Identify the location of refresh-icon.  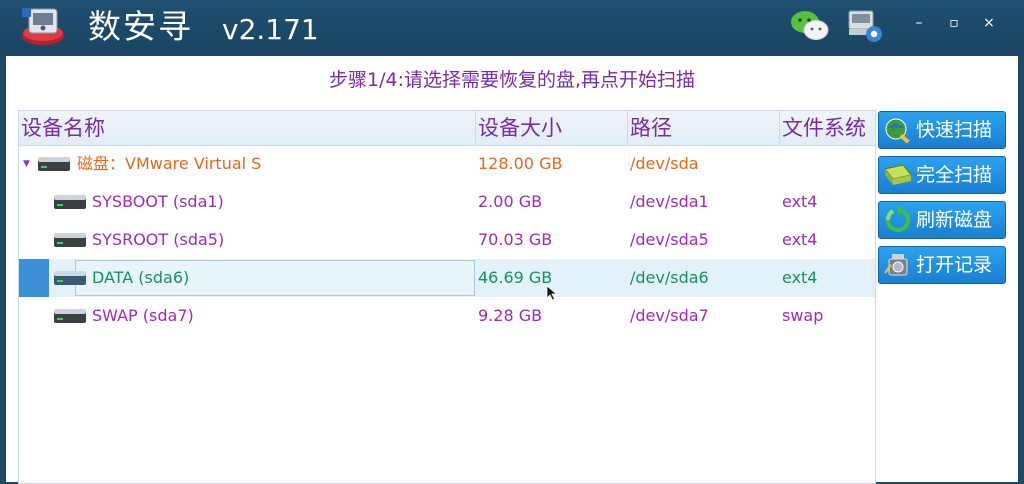
(898, 219).